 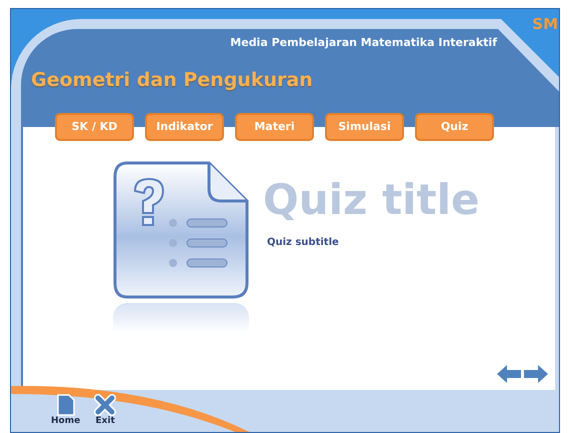 What do you see at coordinates (545, 24) in the screenshot?
I see `corner-text: SM` at bounding box center [545, 24].